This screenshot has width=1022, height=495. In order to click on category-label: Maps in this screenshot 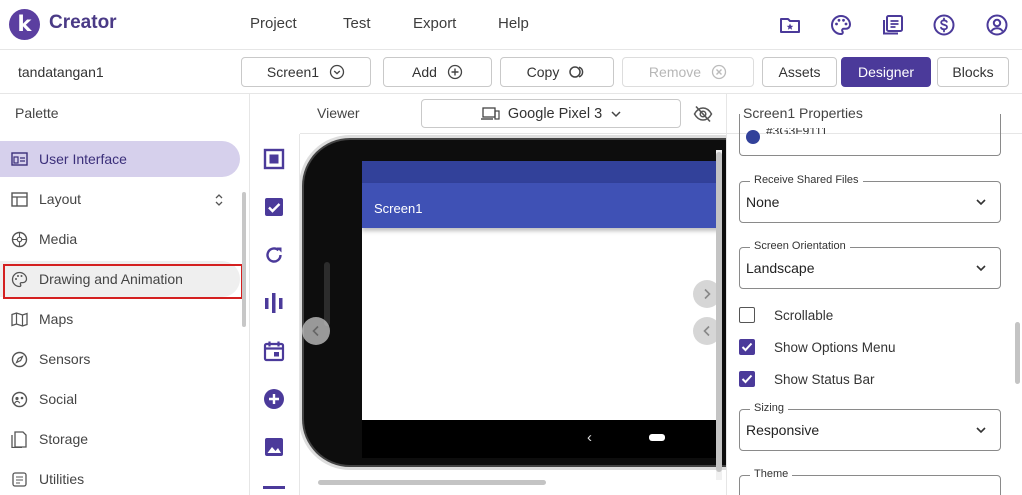, I will do `click(56, 319)`.